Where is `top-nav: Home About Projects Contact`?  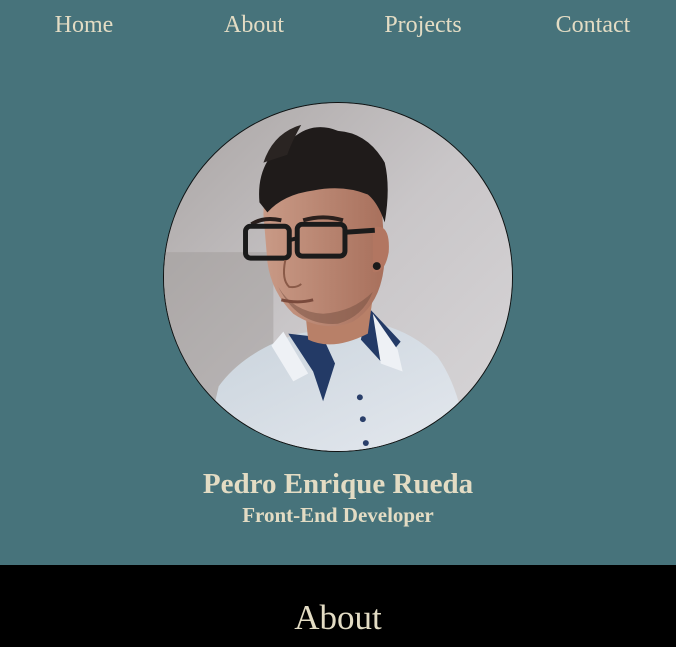 top-nav: Home About Projects Contact is located at coordinates (338, 26).